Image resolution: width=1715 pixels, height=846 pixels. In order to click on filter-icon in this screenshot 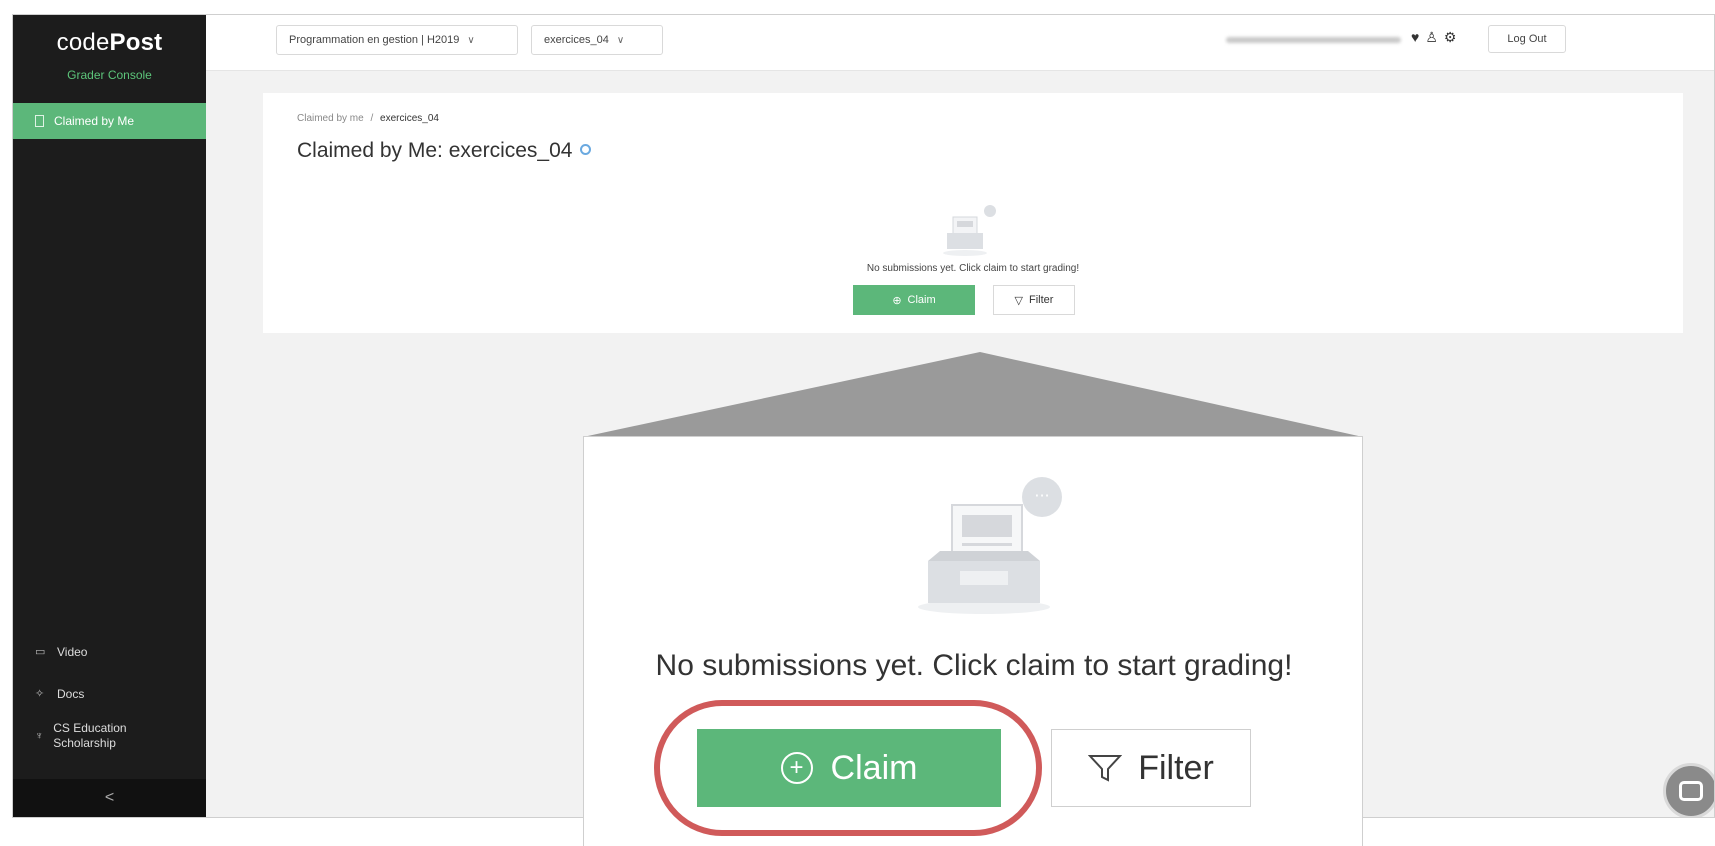, I will do `click(1105, 768)`.